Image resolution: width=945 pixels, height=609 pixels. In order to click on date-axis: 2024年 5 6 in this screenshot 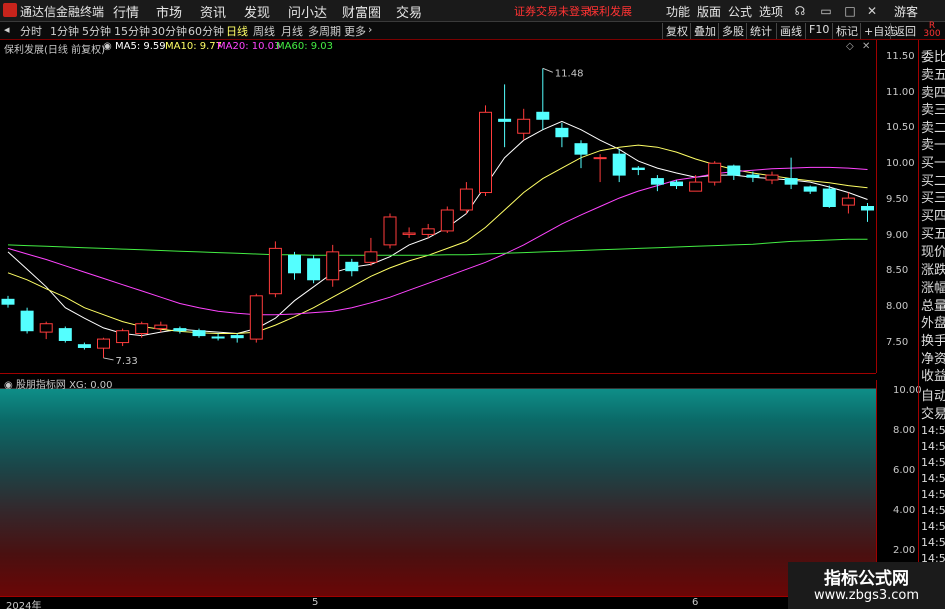, I will do `click(438, 602)`.